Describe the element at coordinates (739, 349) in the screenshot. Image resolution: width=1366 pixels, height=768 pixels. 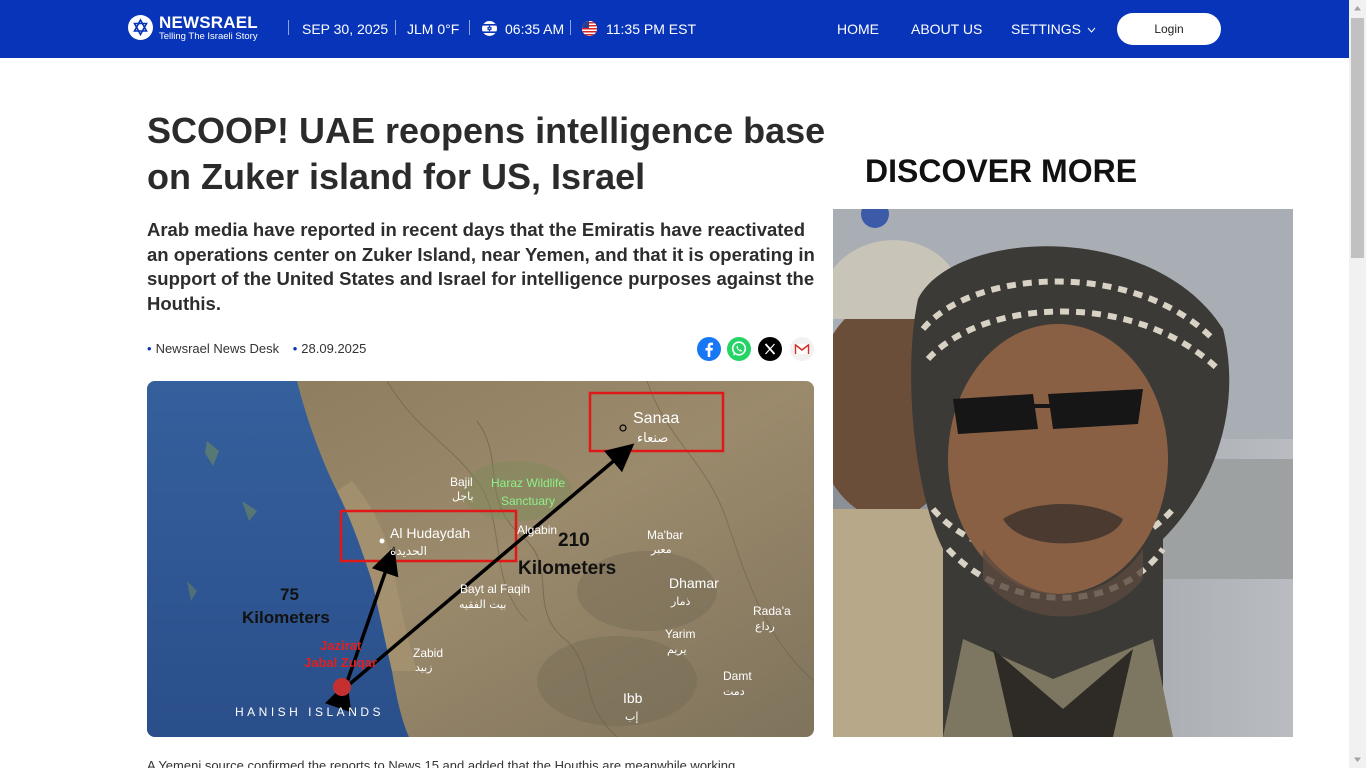
I see `whatsapp-icon` at that location.